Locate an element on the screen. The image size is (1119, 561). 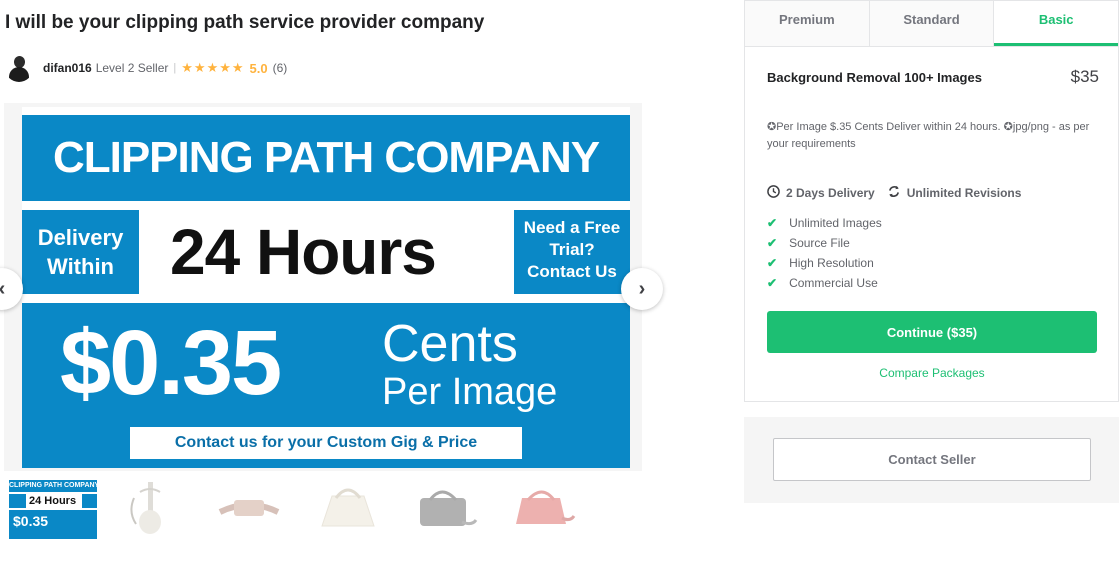
package-price: $35 is located at coordinates (1084, 76).